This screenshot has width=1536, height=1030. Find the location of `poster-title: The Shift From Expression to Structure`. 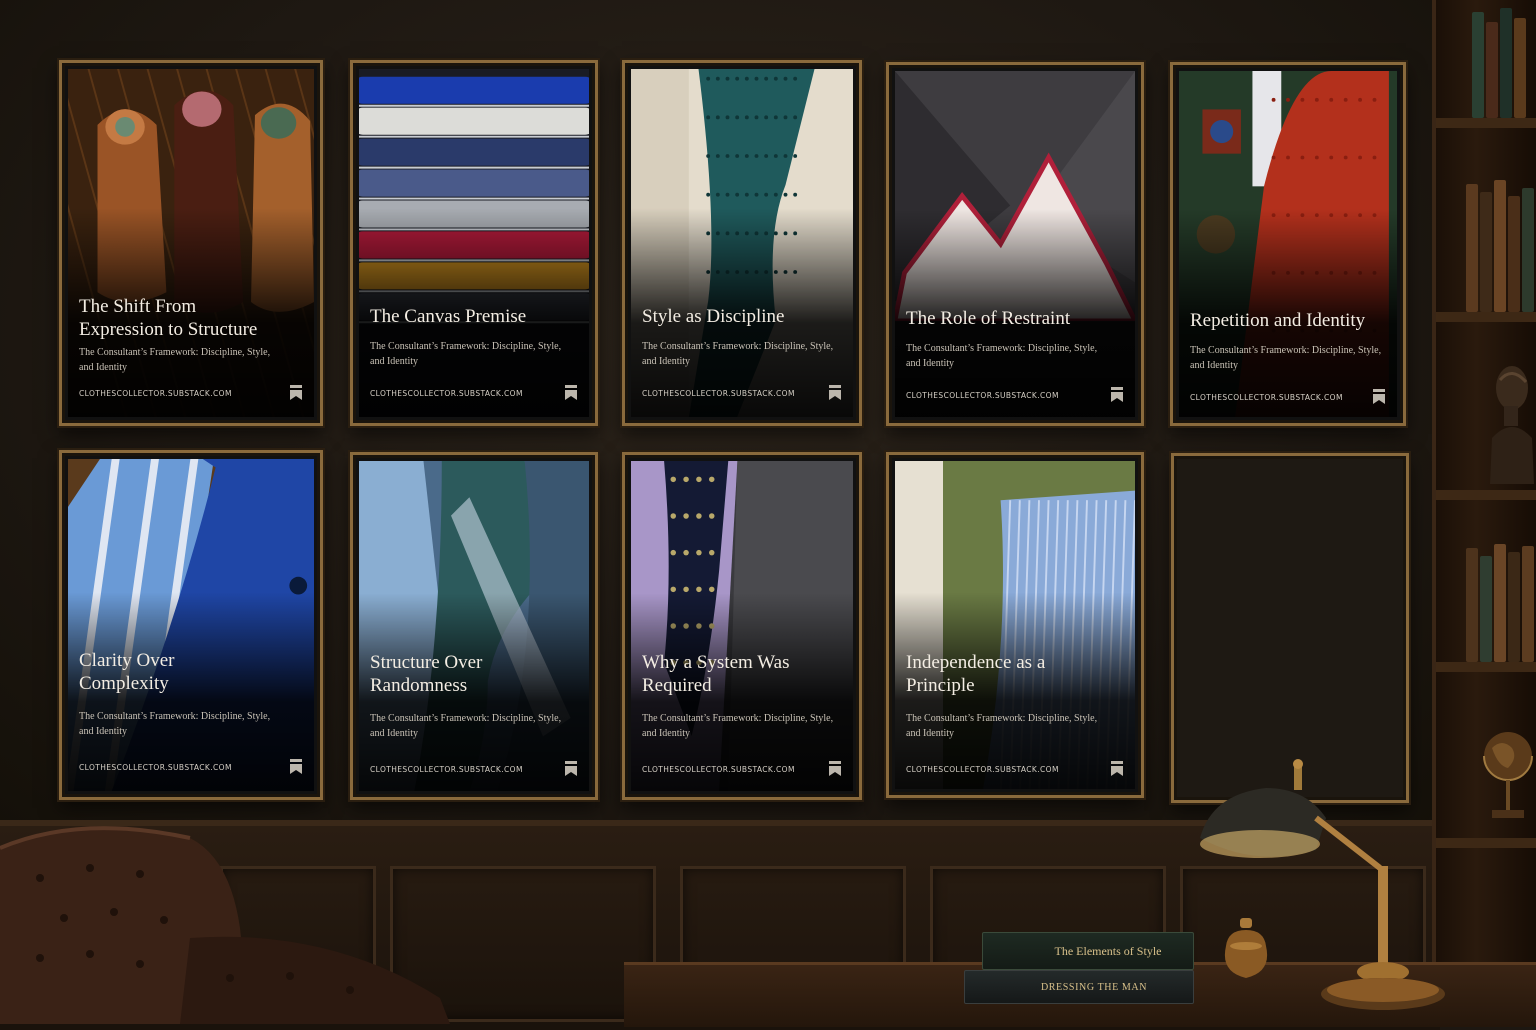

poster-title: The Shift From Expression to Structure is located at coordinates (192, 318).